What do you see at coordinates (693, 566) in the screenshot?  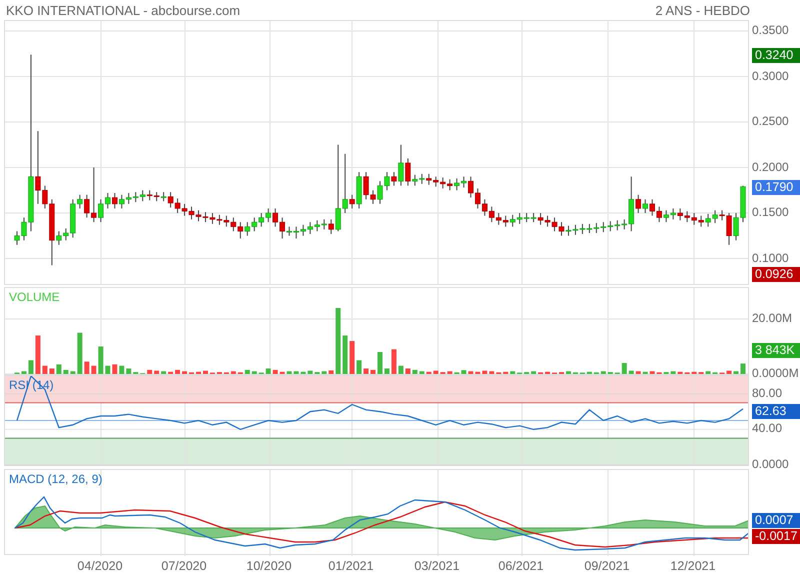 I see `date-axis-label: 12/2021` at bounding box center [693, 566].